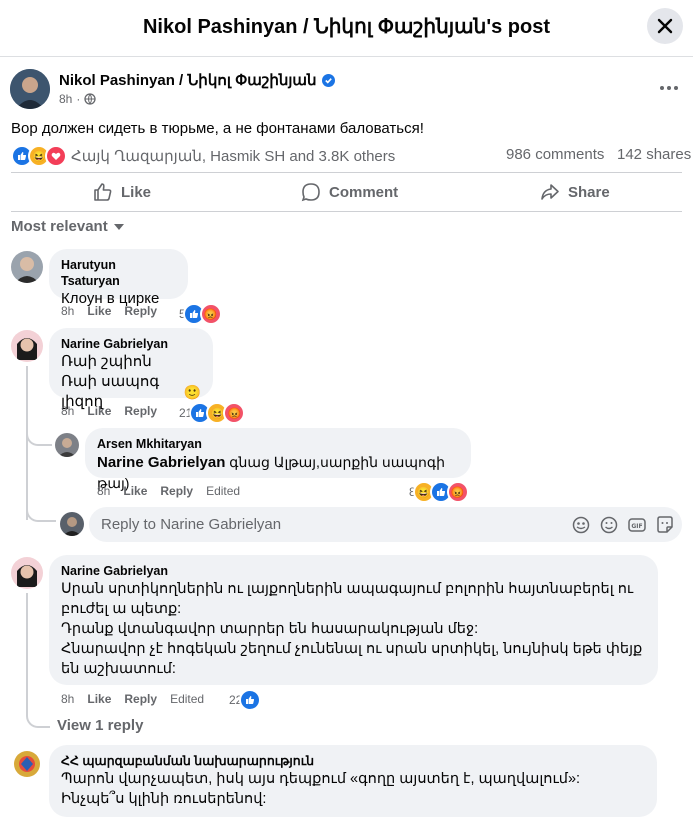 The width and height of the screenshot is (693, 817). What do you see at coordinates (385, 524) in the screenshot?
I see `reply-input: Reply to Narine Gabrielyan GIF` at bounding box center [385, 524].